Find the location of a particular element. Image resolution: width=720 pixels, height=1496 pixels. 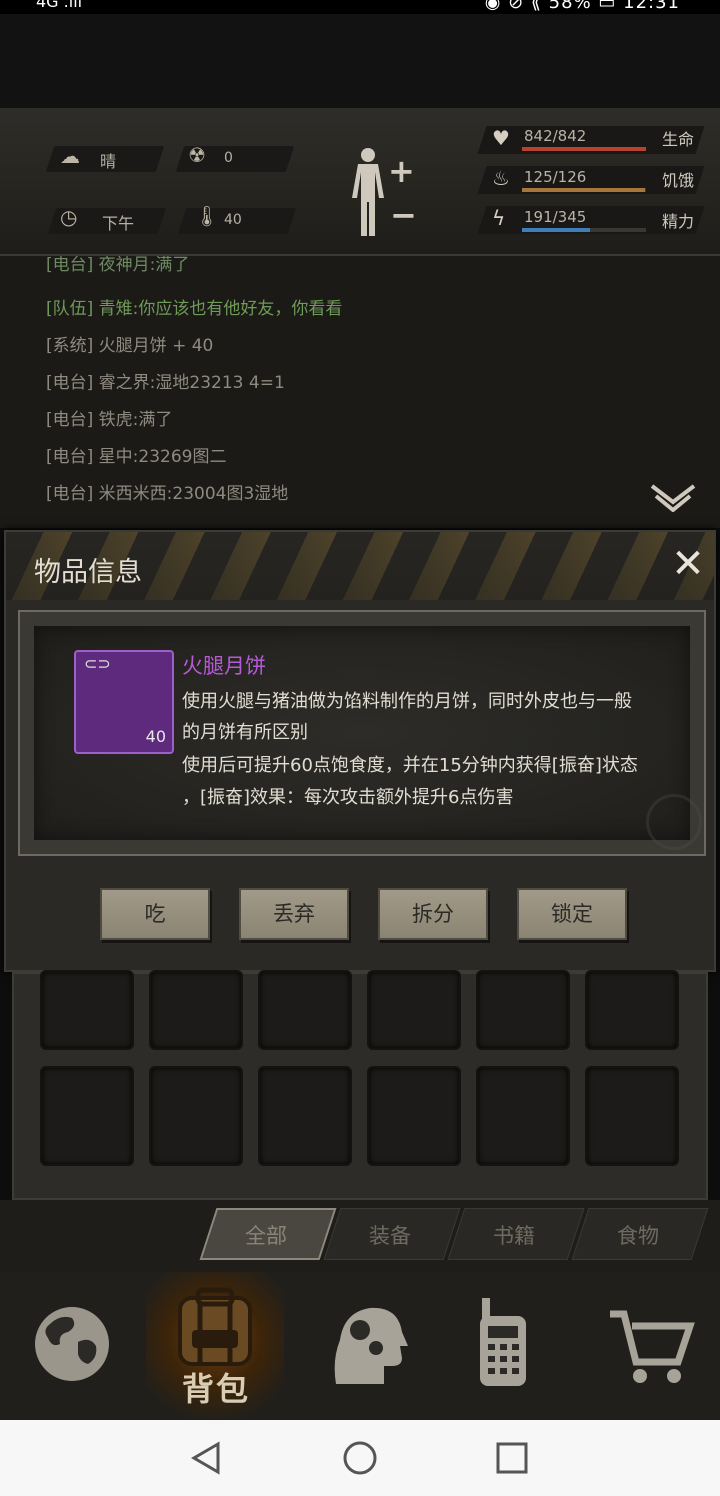

cloud-sun-icon: ☁ is located at coordinates (70, 156).